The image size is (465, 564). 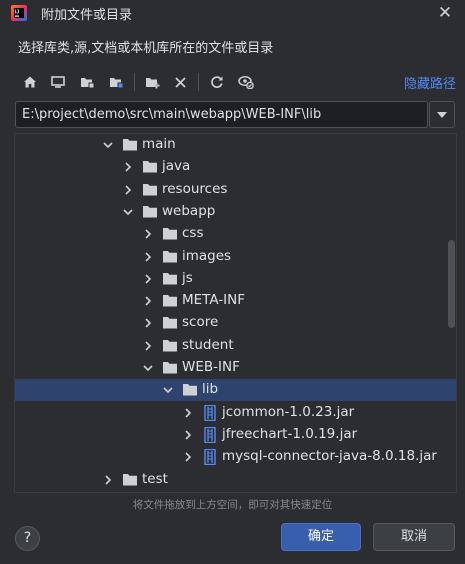 What do you see at coordinates (414, 537) in the screenshot?
I see `cancel-button: 取消` at bounding box center [414, 537].